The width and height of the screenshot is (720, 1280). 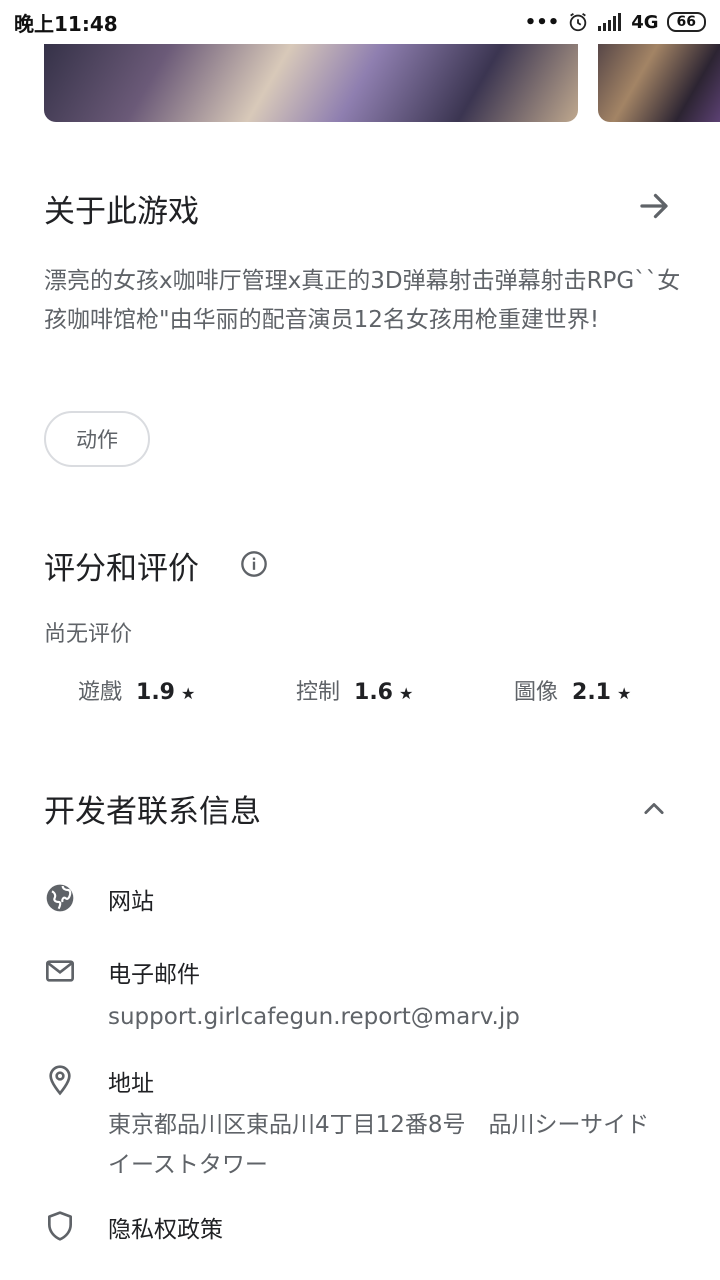 What do you see at coordinates (686, 22) in the screenshot?
I see `battery-icon: 66` at bounding box center [686, 22].